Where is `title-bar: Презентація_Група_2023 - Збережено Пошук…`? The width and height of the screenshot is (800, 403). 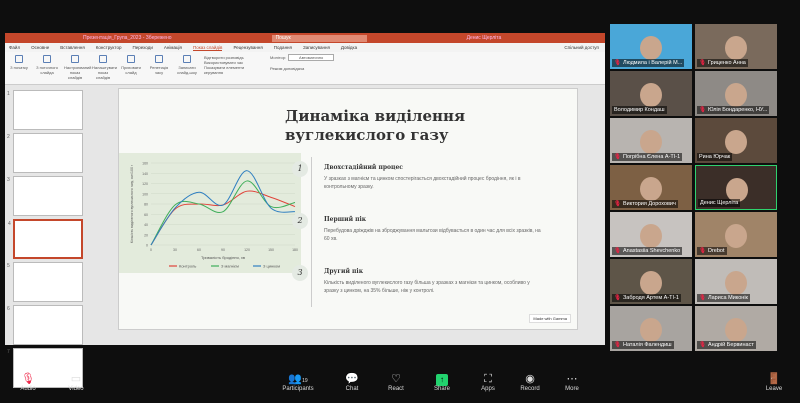
title-bar: Презентація_Група_2023 - Збережено Пошук… is located at coordinates (305, 38).